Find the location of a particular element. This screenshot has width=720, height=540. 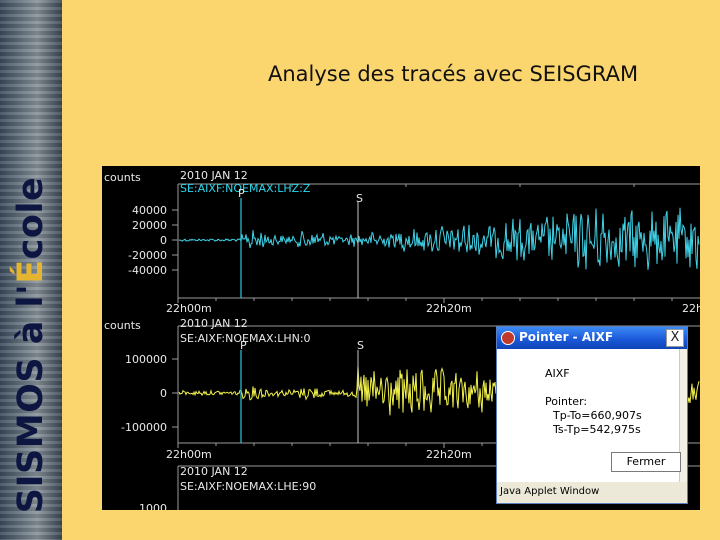

trace-2-xtick-0: 22h00m is located at coordinates (189, 454).